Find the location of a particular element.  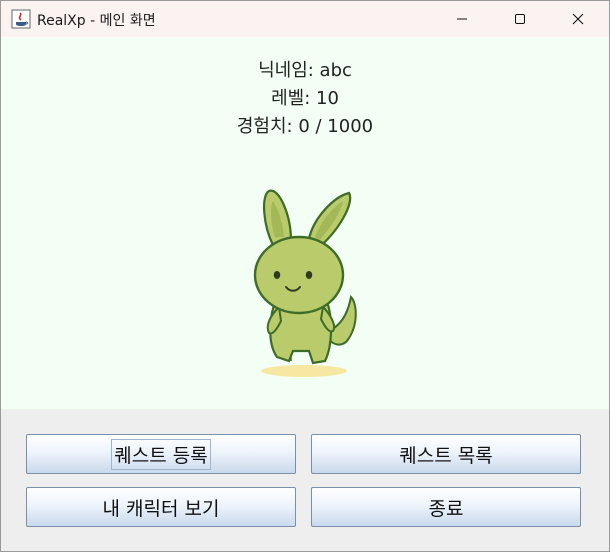

character-image is located at coordinates (305, 283).